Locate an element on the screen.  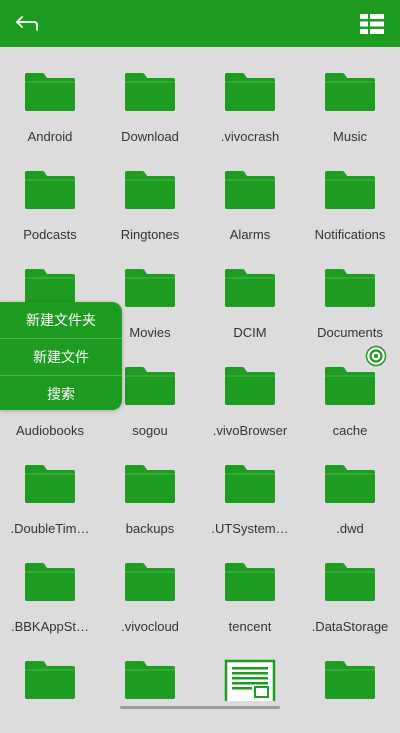
refresh-ring-icon is located at coordinates (376, 356).